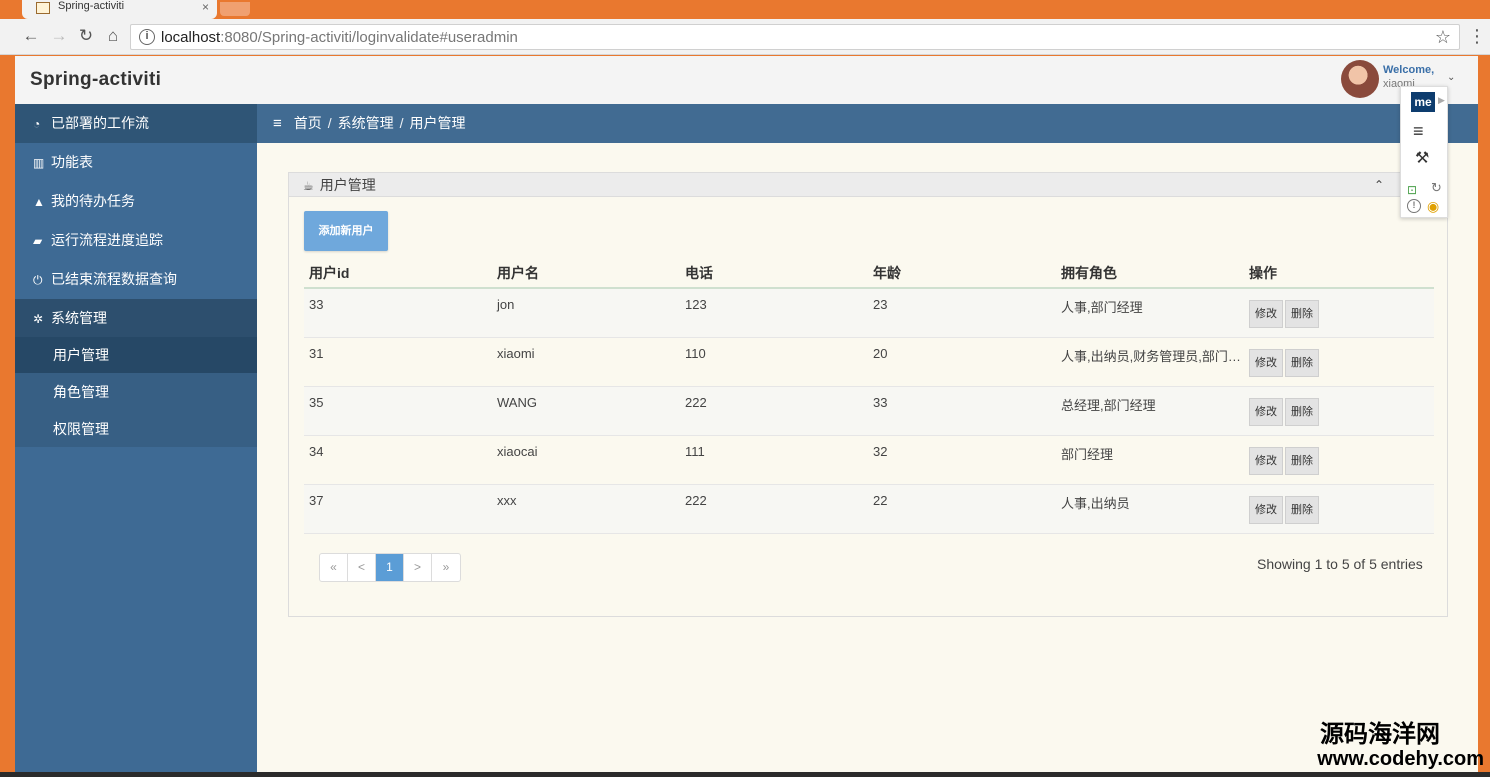 This screenshot has height=777, width=1490. What do you see at coordinates (586, 411) in the screenshot?
I see `cell-username: WANG` at bounding box center [586, 411].